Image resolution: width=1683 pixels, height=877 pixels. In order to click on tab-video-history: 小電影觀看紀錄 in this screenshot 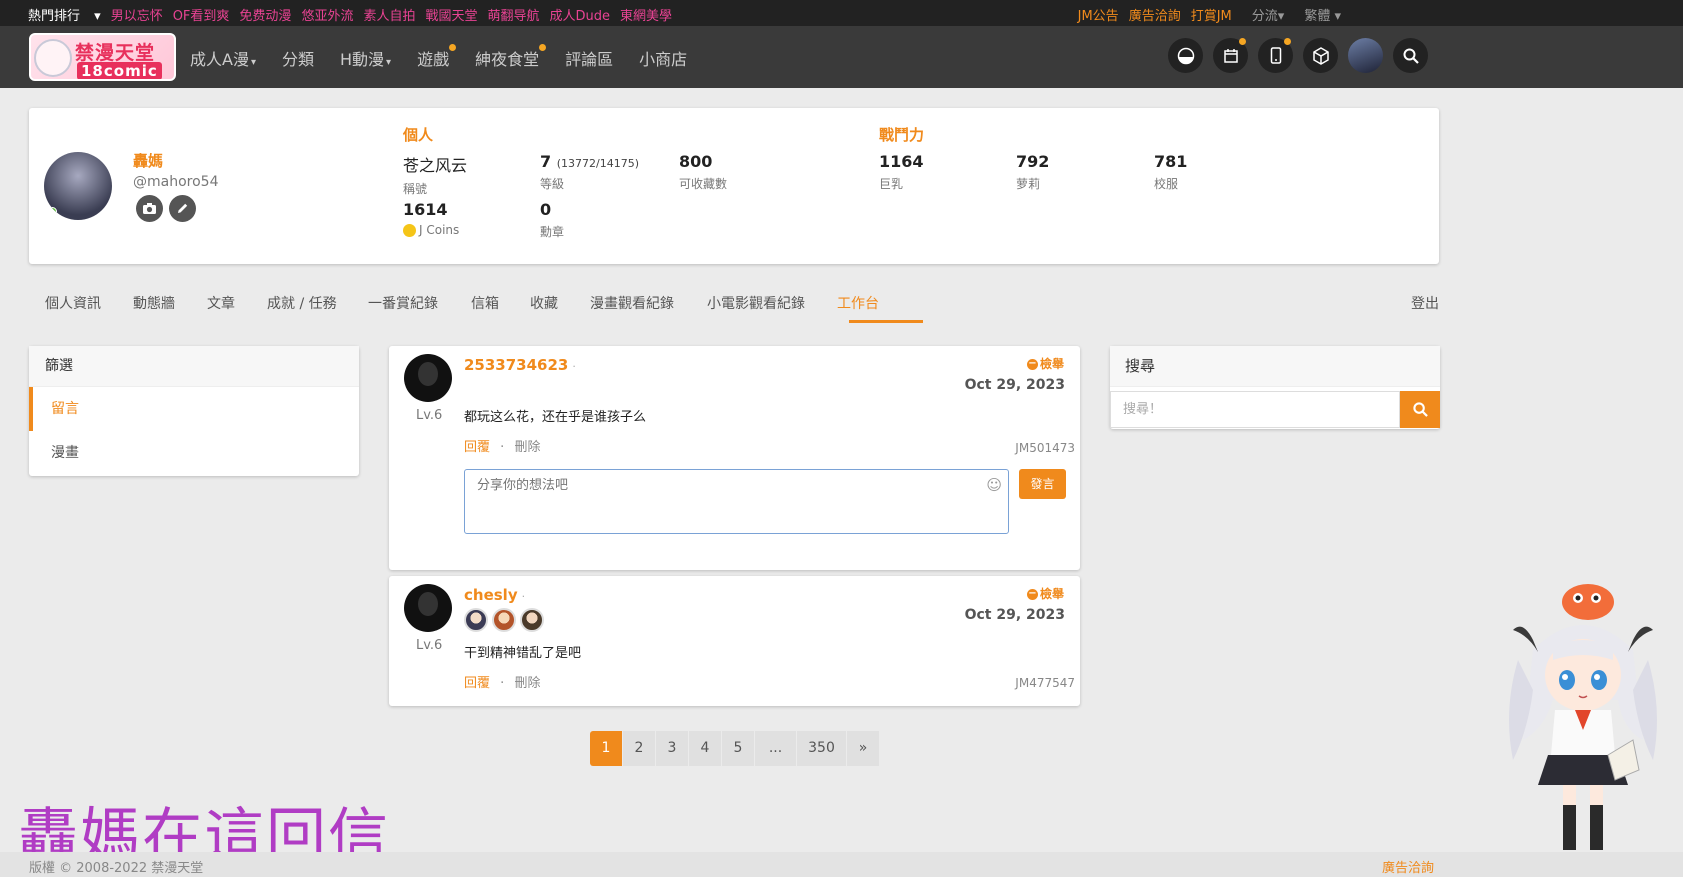, I will do `click(756, 303)`.